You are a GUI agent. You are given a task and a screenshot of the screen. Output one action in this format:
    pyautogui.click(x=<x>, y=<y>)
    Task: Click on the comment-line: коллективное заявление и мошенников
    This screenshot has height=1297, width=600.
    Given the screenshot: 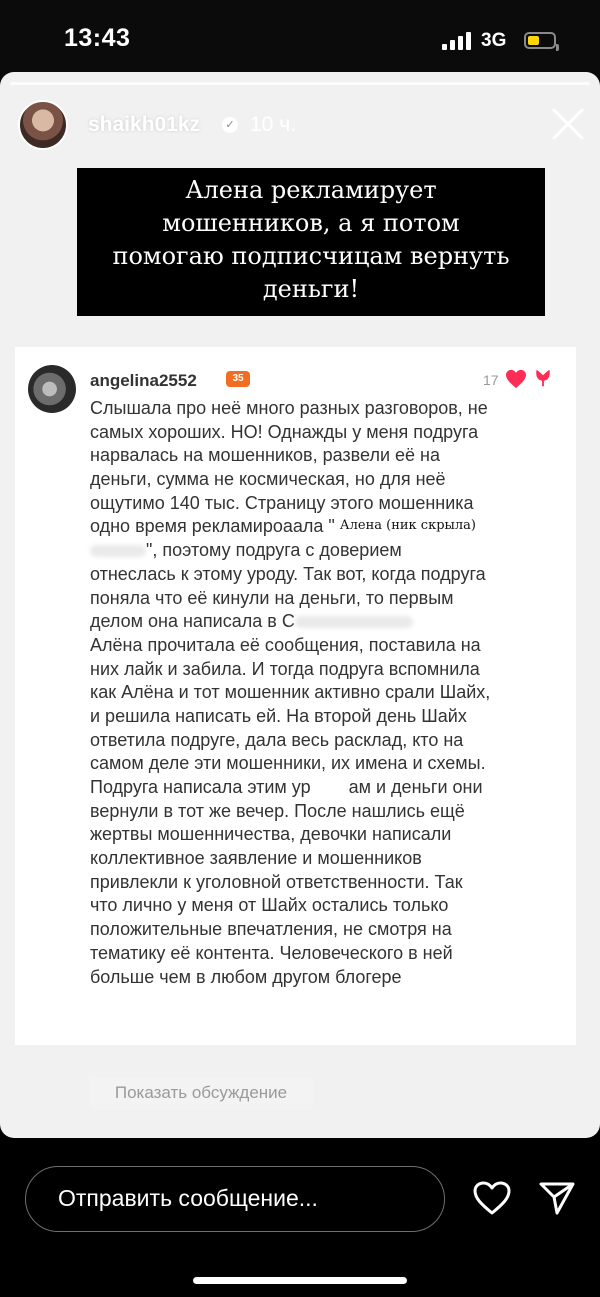 What is the action you would take?
    pyautogui.click(x=256, y=858)
    